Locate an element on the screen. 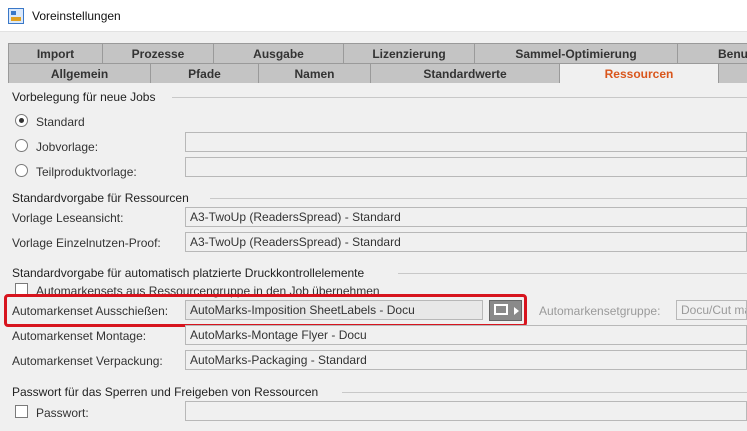 The width and height of the screenshot is (747, 431). tab-ausgabe: Ausgabe is located at coordinates (278, 53).